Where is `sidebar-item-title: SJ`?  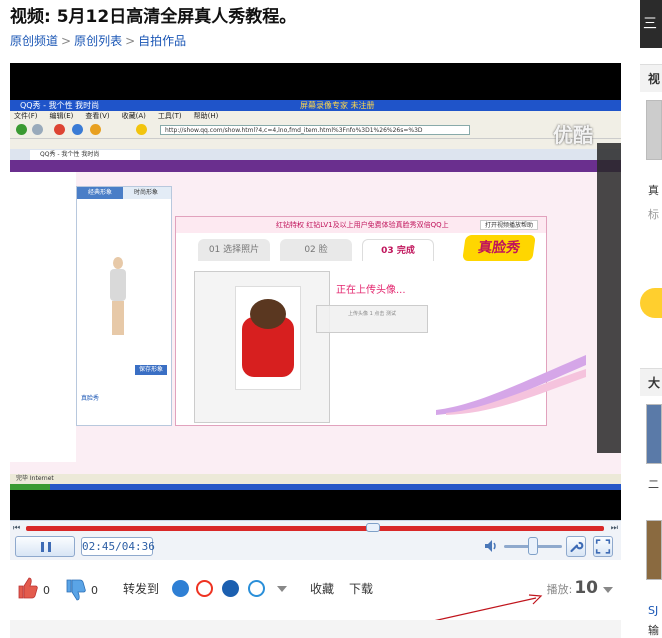 sidebar-item-title: SJ is located at coordinates (653, 610).